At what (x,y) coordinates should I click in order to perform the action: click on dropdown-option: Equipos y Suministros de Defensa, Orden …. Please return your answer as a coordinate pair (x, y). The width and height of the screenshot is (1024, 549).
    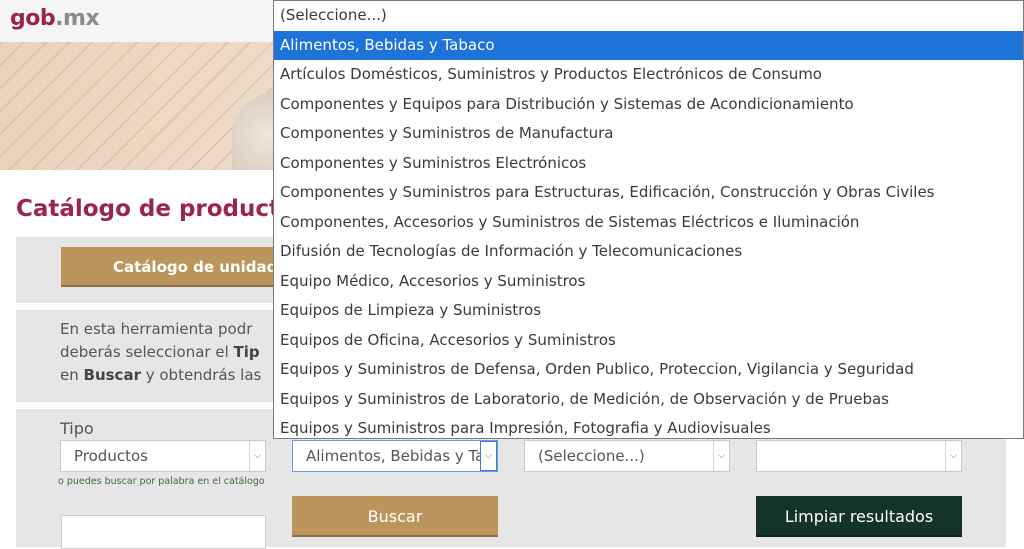
    Looking at the image, I should click on (648, 370).